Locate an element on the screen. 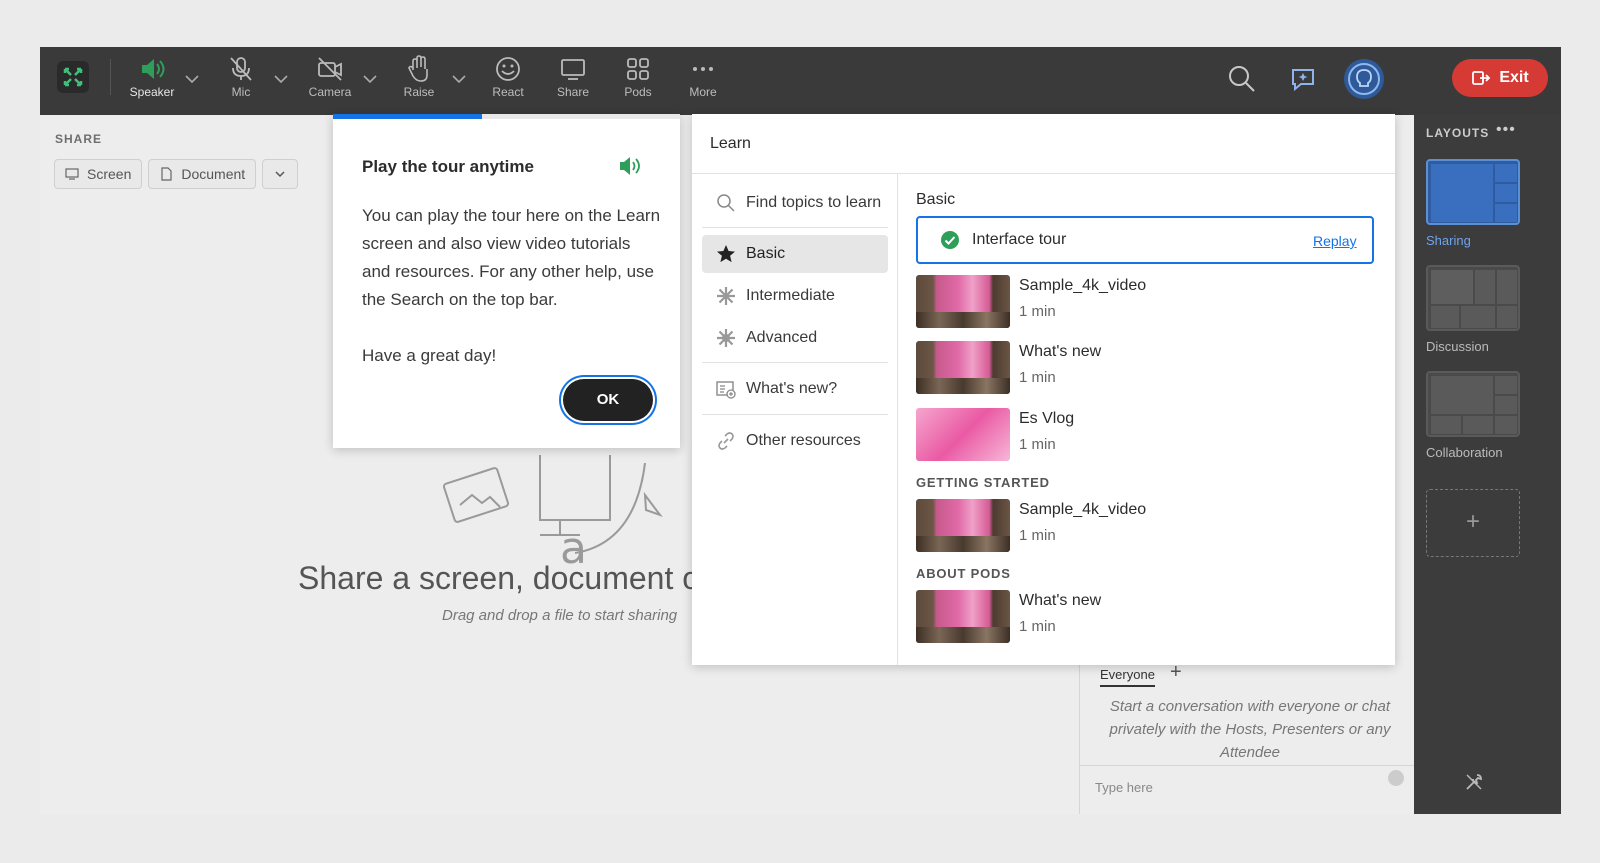 The image size is (1600, 863). share-dropdown-button is located at coordinates (280, 174).